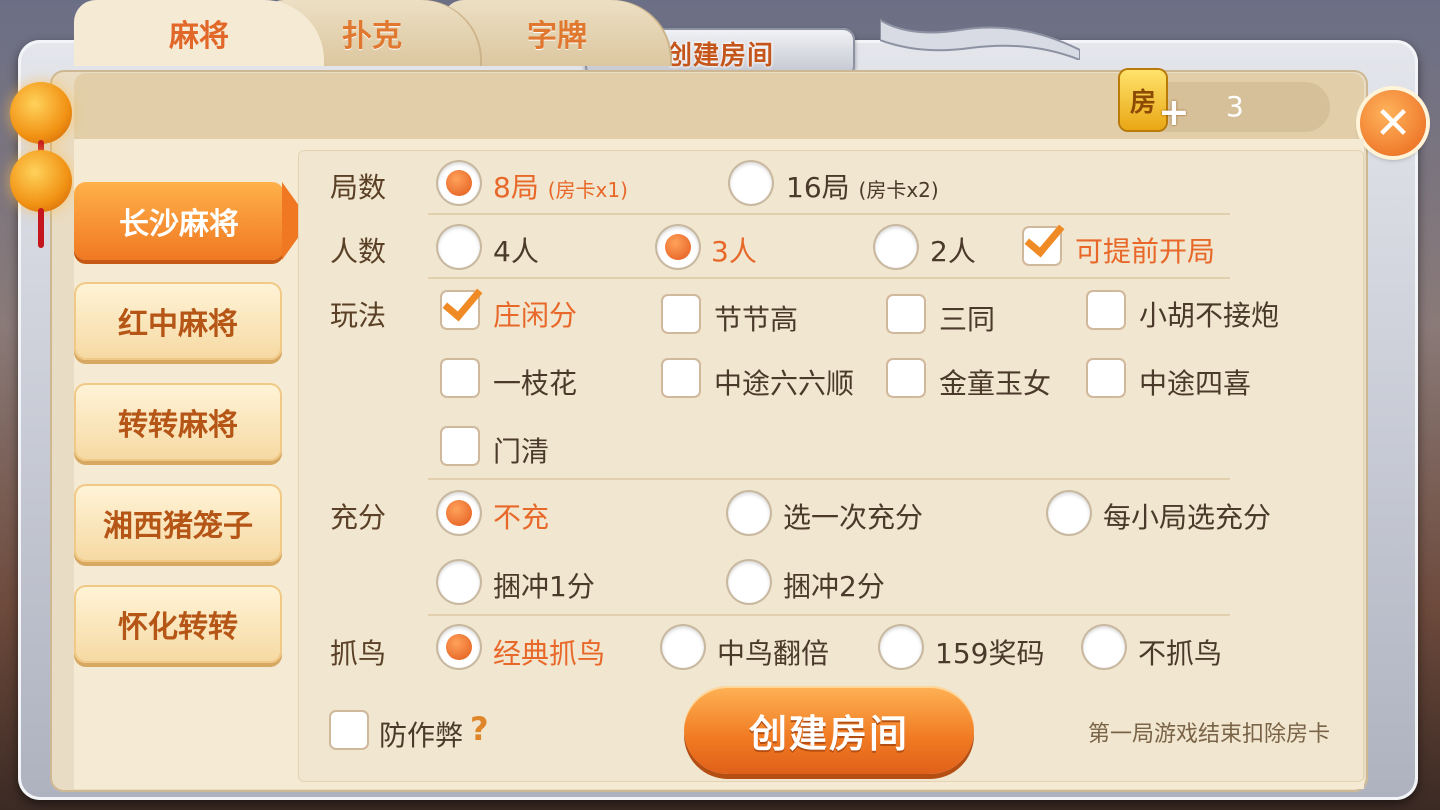  What do you see at coordinates (853, 516) in the screenshot?
I see `charge-once-label: 选一次充分` at bounding box center [853, 516].